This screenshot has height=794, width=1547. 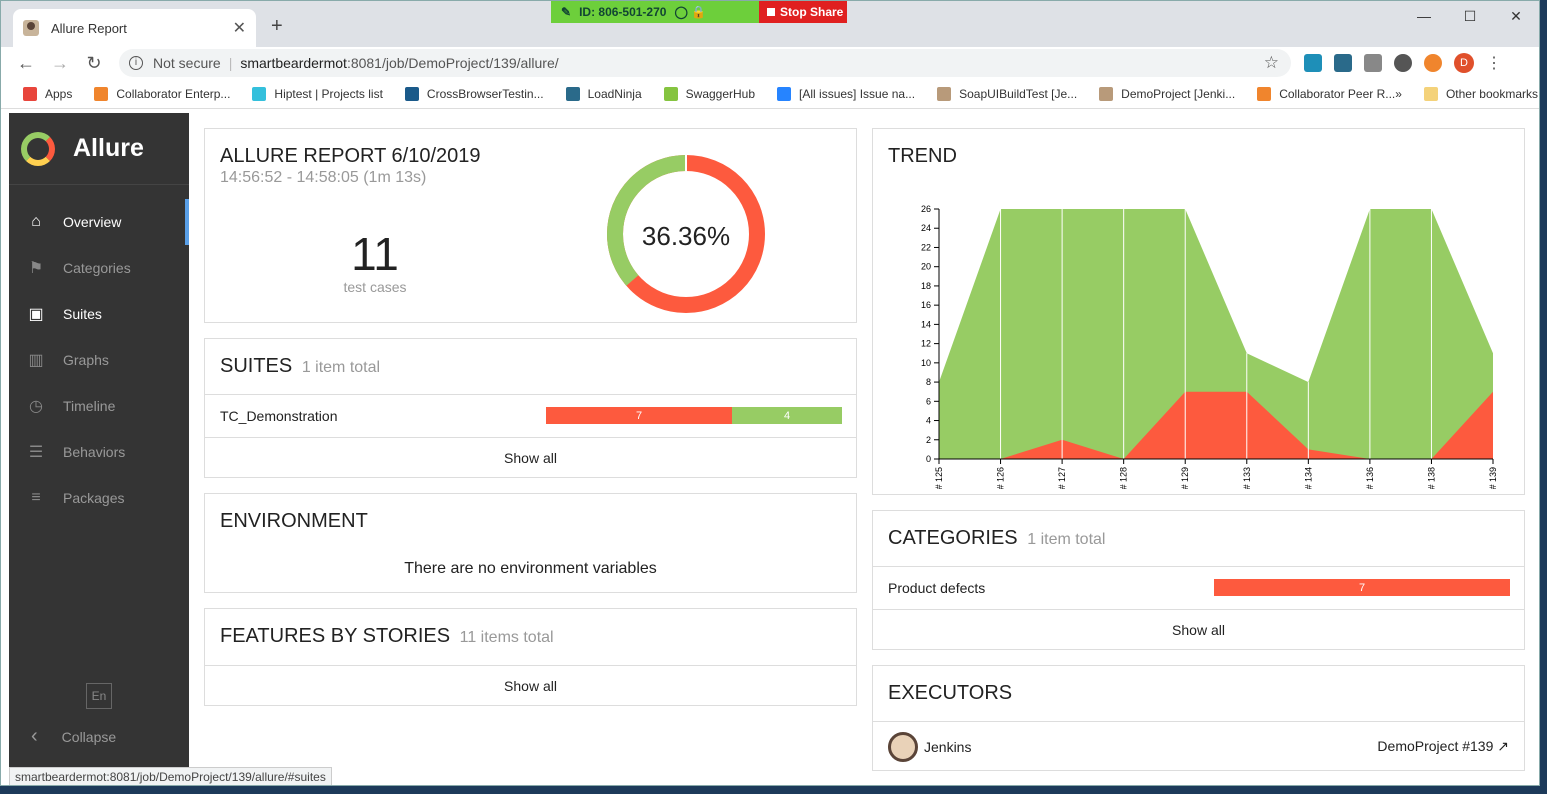 I want to click on features-show-all: Show all, so click(x=530, y=685).